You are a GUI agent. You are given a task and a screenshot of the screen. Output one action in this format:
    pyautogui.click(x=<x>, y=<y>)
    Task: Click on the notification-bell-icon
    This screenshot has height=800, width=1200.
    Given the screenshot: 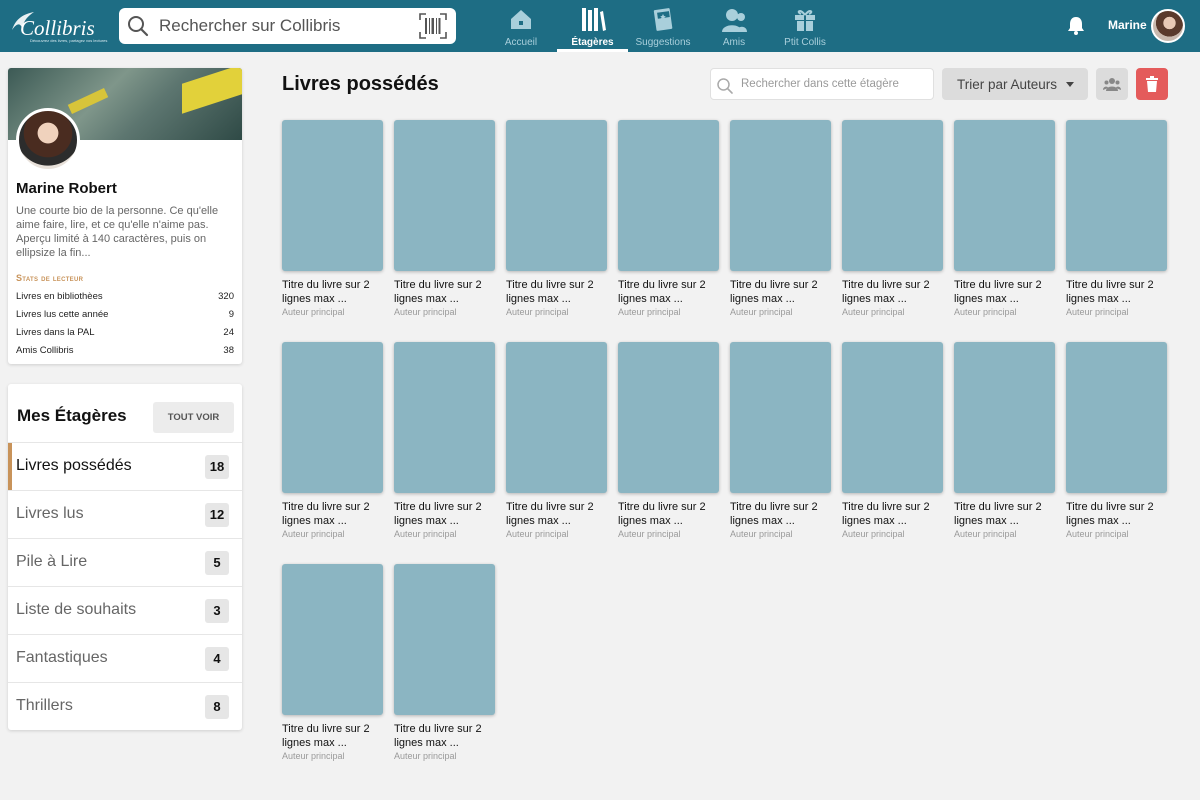 What is the action you would take?
    pyautogui.click(x=1076, y=25)
    